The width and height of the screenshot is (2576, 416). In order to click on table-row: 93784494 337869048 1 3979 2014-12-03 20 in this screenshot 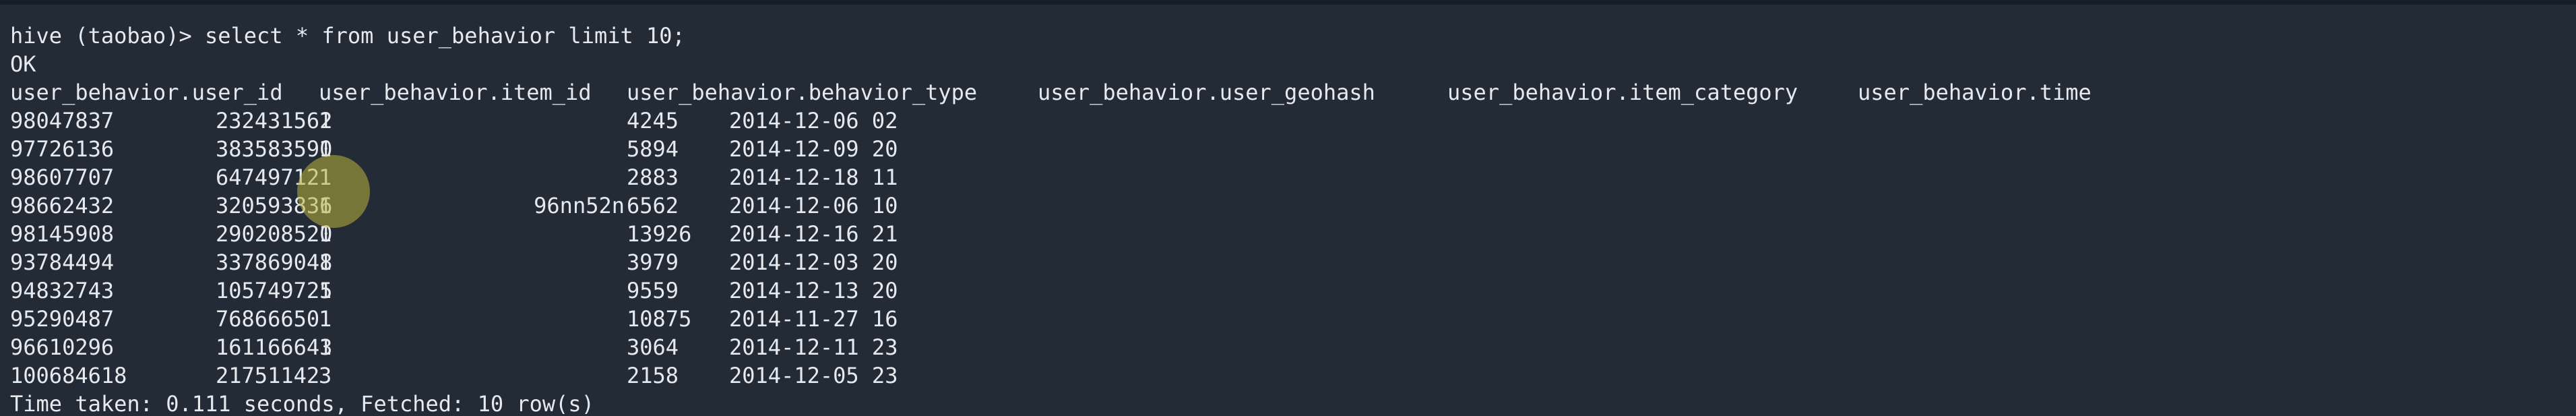, I will do `click(481, 262)`.